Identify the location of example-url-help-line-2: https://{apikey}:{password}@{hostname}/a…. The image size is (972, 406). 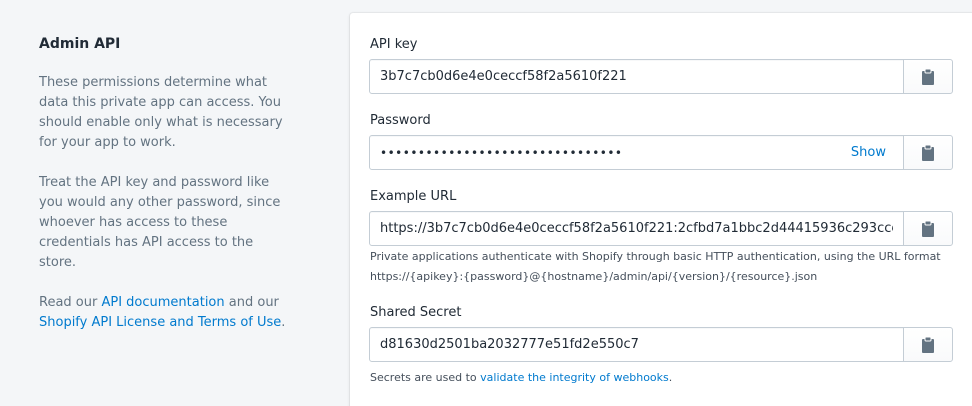
(594, 276).